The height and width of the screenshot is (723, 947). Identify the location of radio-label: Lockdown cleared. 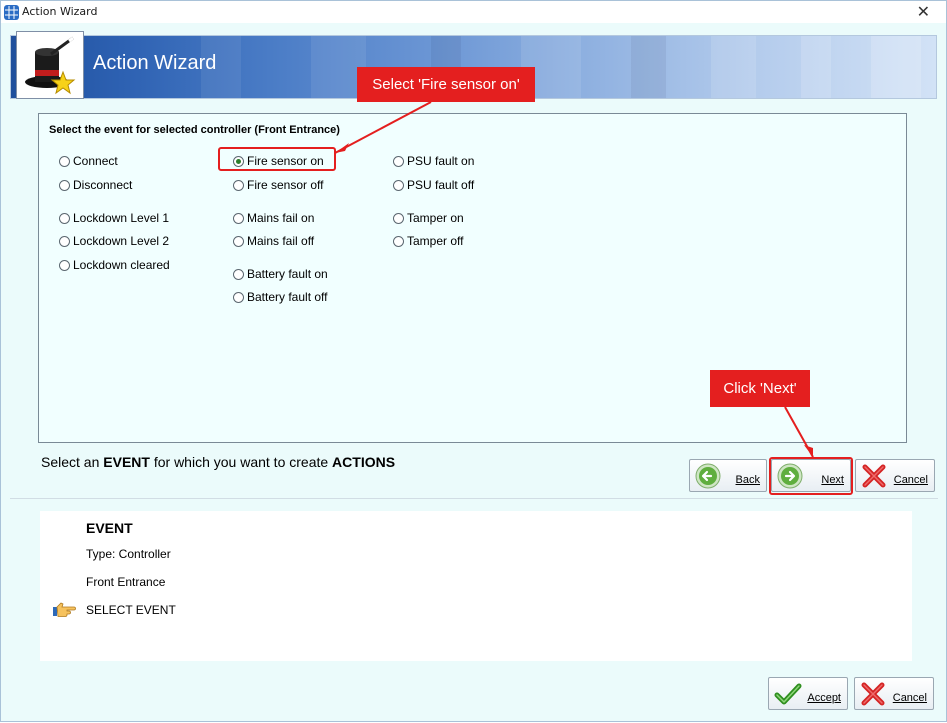
(121, 265).